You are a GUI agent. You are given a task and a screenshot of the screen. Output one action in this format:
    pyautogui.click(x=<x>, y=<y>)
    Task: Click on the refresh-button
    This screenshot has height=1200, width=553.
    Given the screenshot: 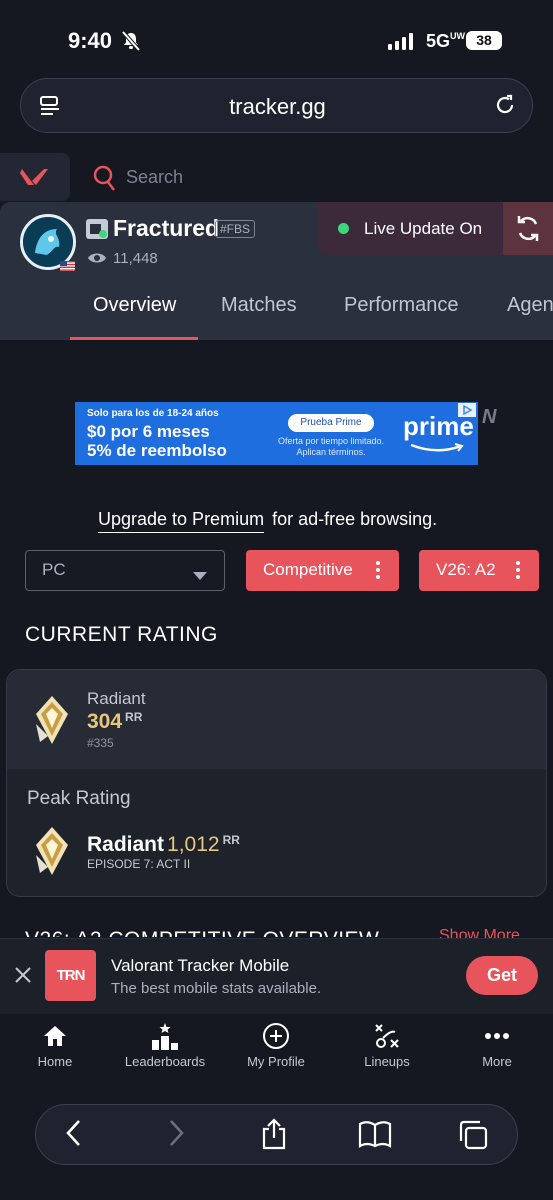 What is the action you would take?
    pyautogui.click(x=528, y=228)
    